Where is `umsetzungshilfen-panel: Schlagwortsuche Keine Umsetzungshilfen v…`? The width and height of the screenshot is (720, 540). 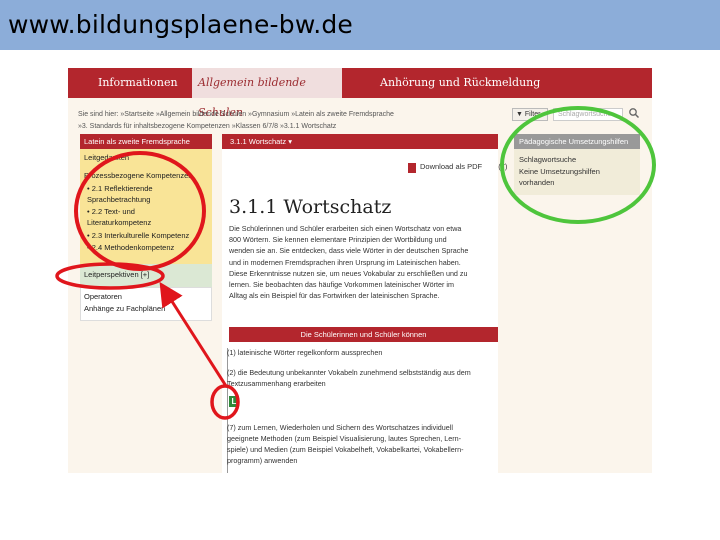 umsetzungshilfen-panel: Schlagwortsuche Keine Umsetzungshilfen v… is located at coordinates (577, 172).